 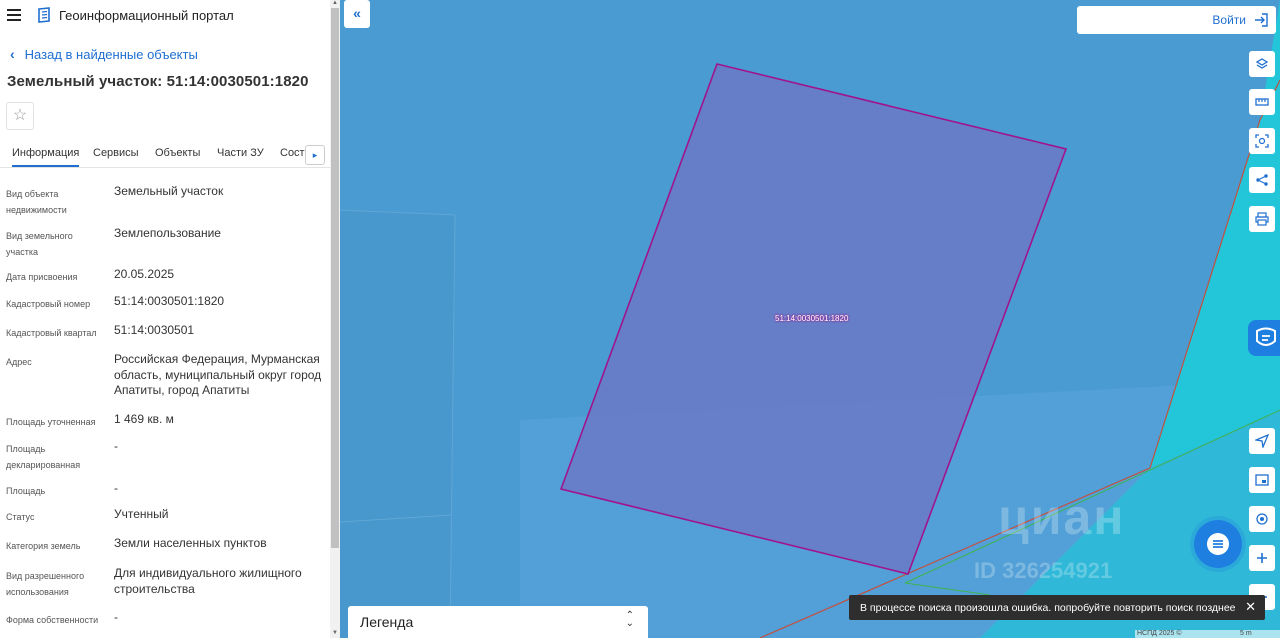 What do you see at coordinates (335, 633) in the screenshot?
I see `scroll-down-icon: ▼` at bounding box center [335, 633].